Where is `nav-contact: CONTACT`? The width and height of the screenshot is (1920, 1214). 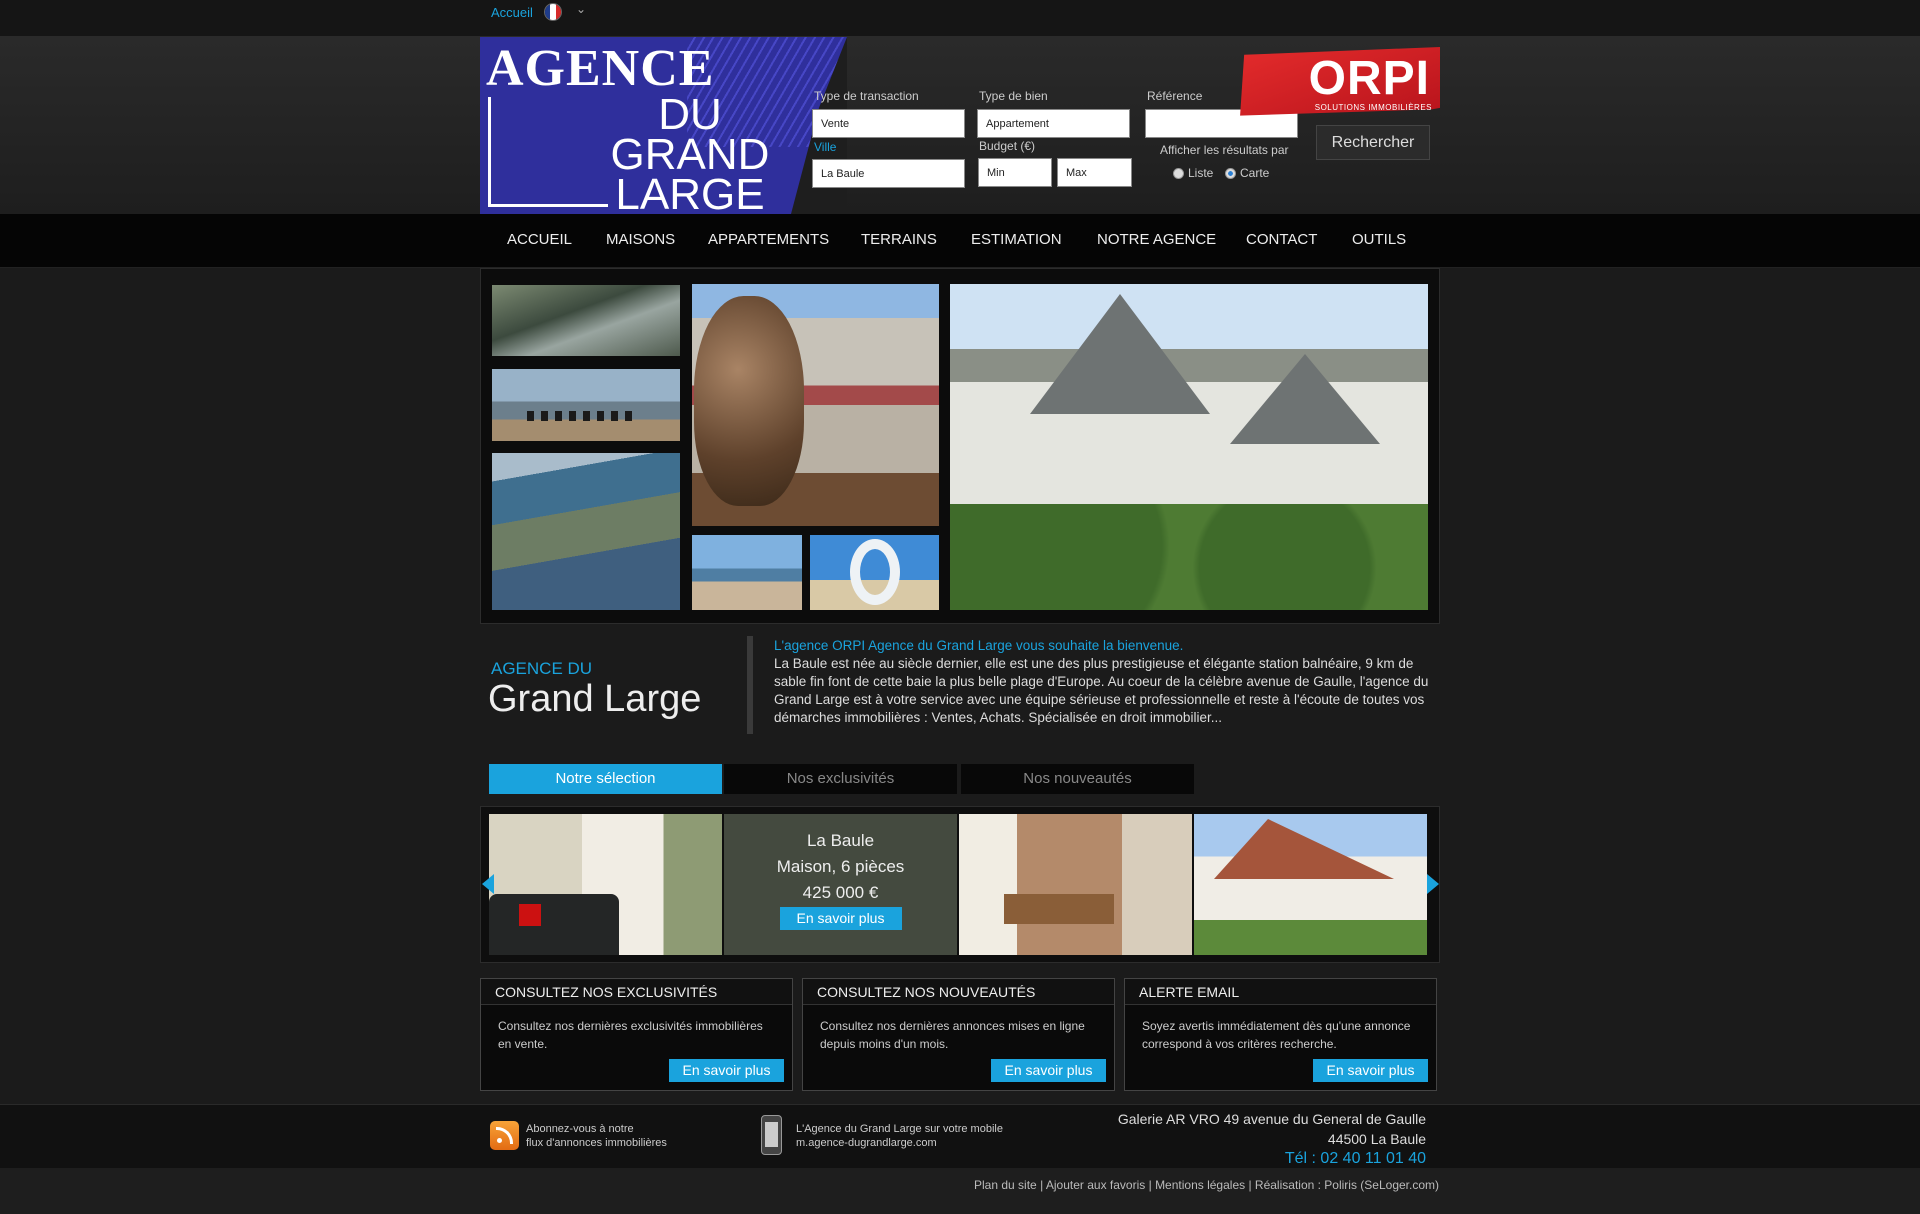
nav-contact: CONTACT is located at coordinates (1281, 239).